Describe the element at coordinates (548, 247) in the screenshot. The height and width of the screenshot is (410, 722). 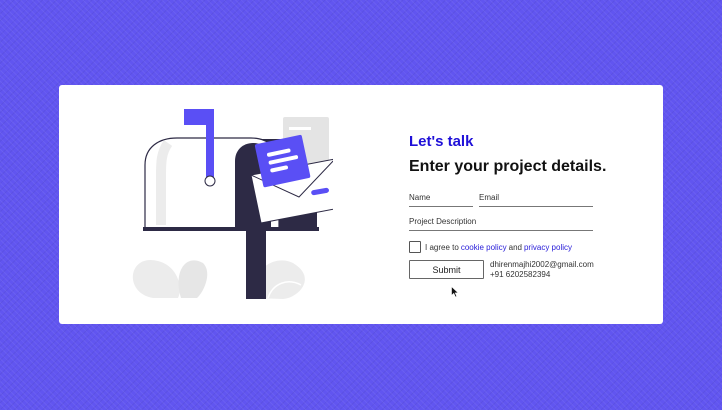
I see `privacy-policy-link: privacy policy` at that location.